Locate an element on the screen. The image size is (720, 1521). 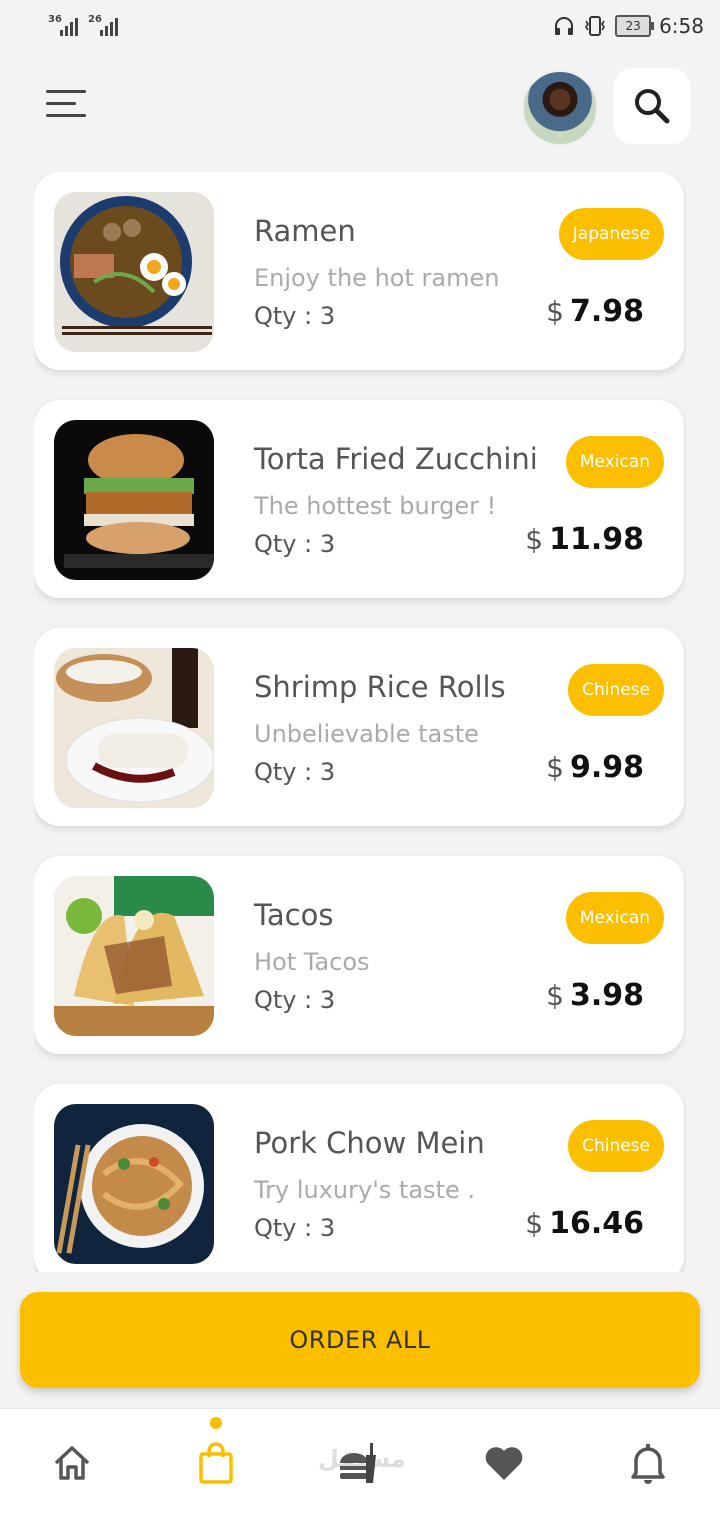
signal-icon-sim2: 26 is located at coordinates (103, 25).